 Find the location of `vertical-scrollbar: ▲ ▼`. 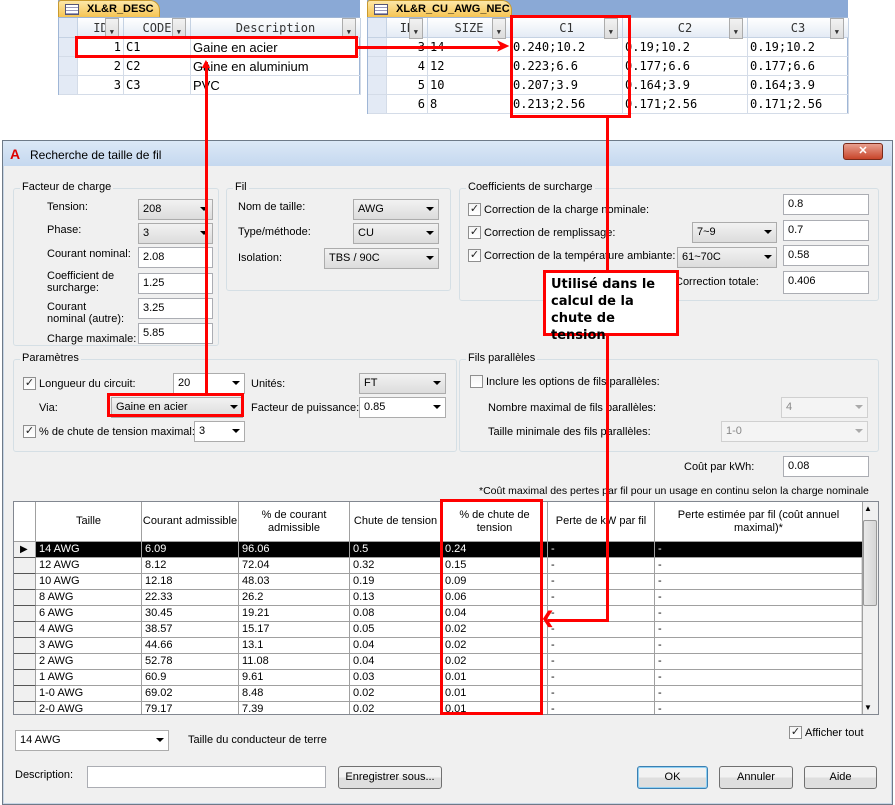

vertical-scrollbar: ▲ ▼ is located at coordinates (869, 608).